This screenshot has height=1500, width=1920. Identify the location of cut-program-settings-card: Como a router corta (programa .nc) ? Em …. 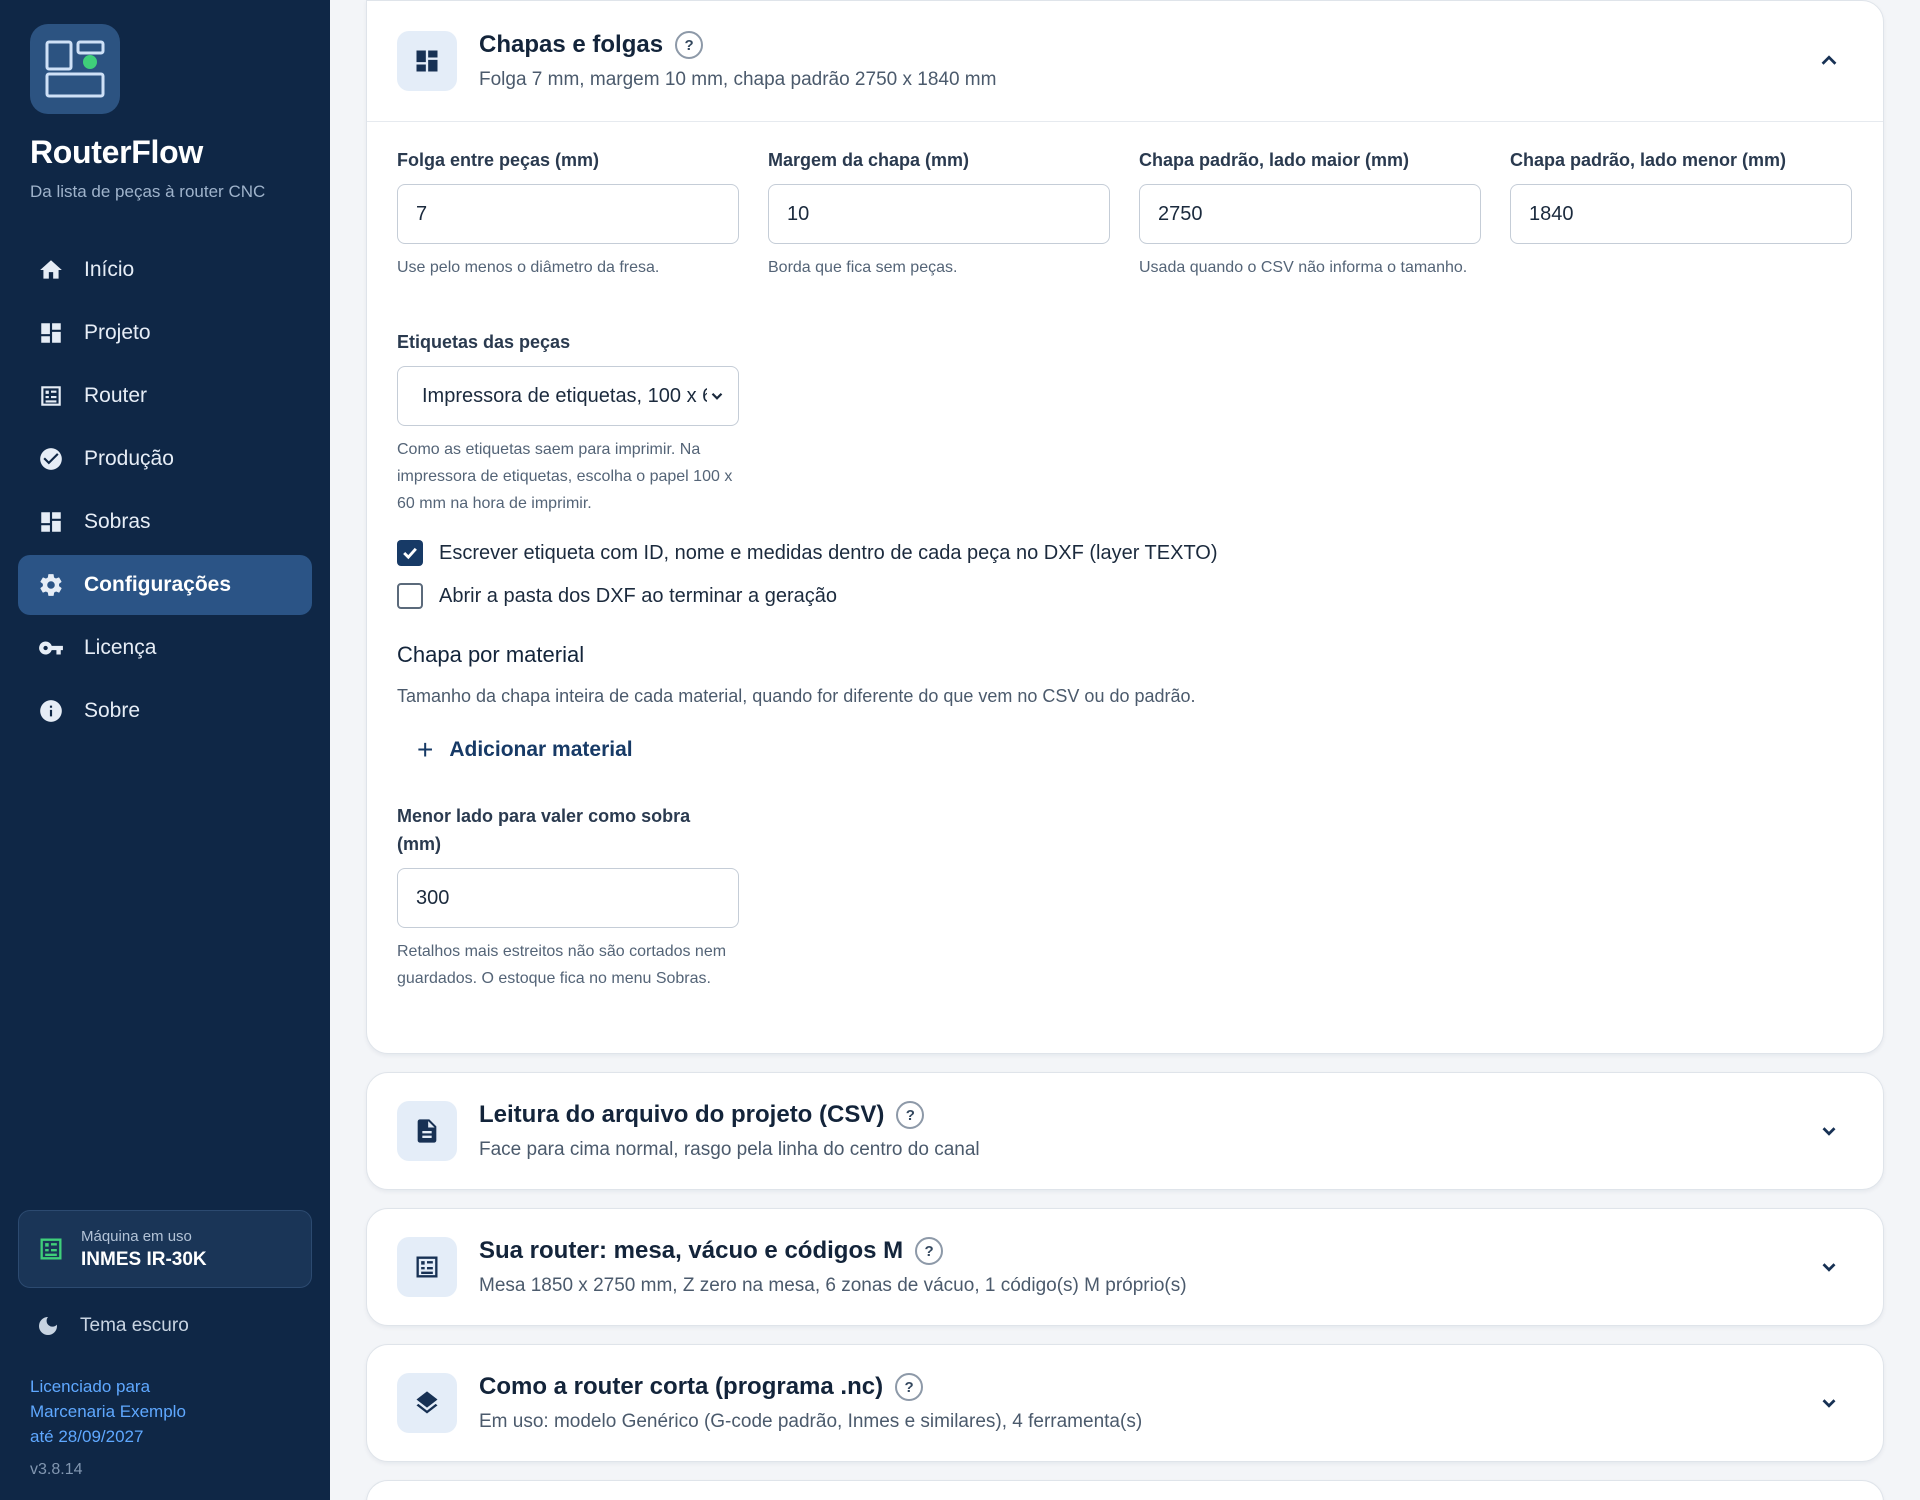
(1125, 1403).